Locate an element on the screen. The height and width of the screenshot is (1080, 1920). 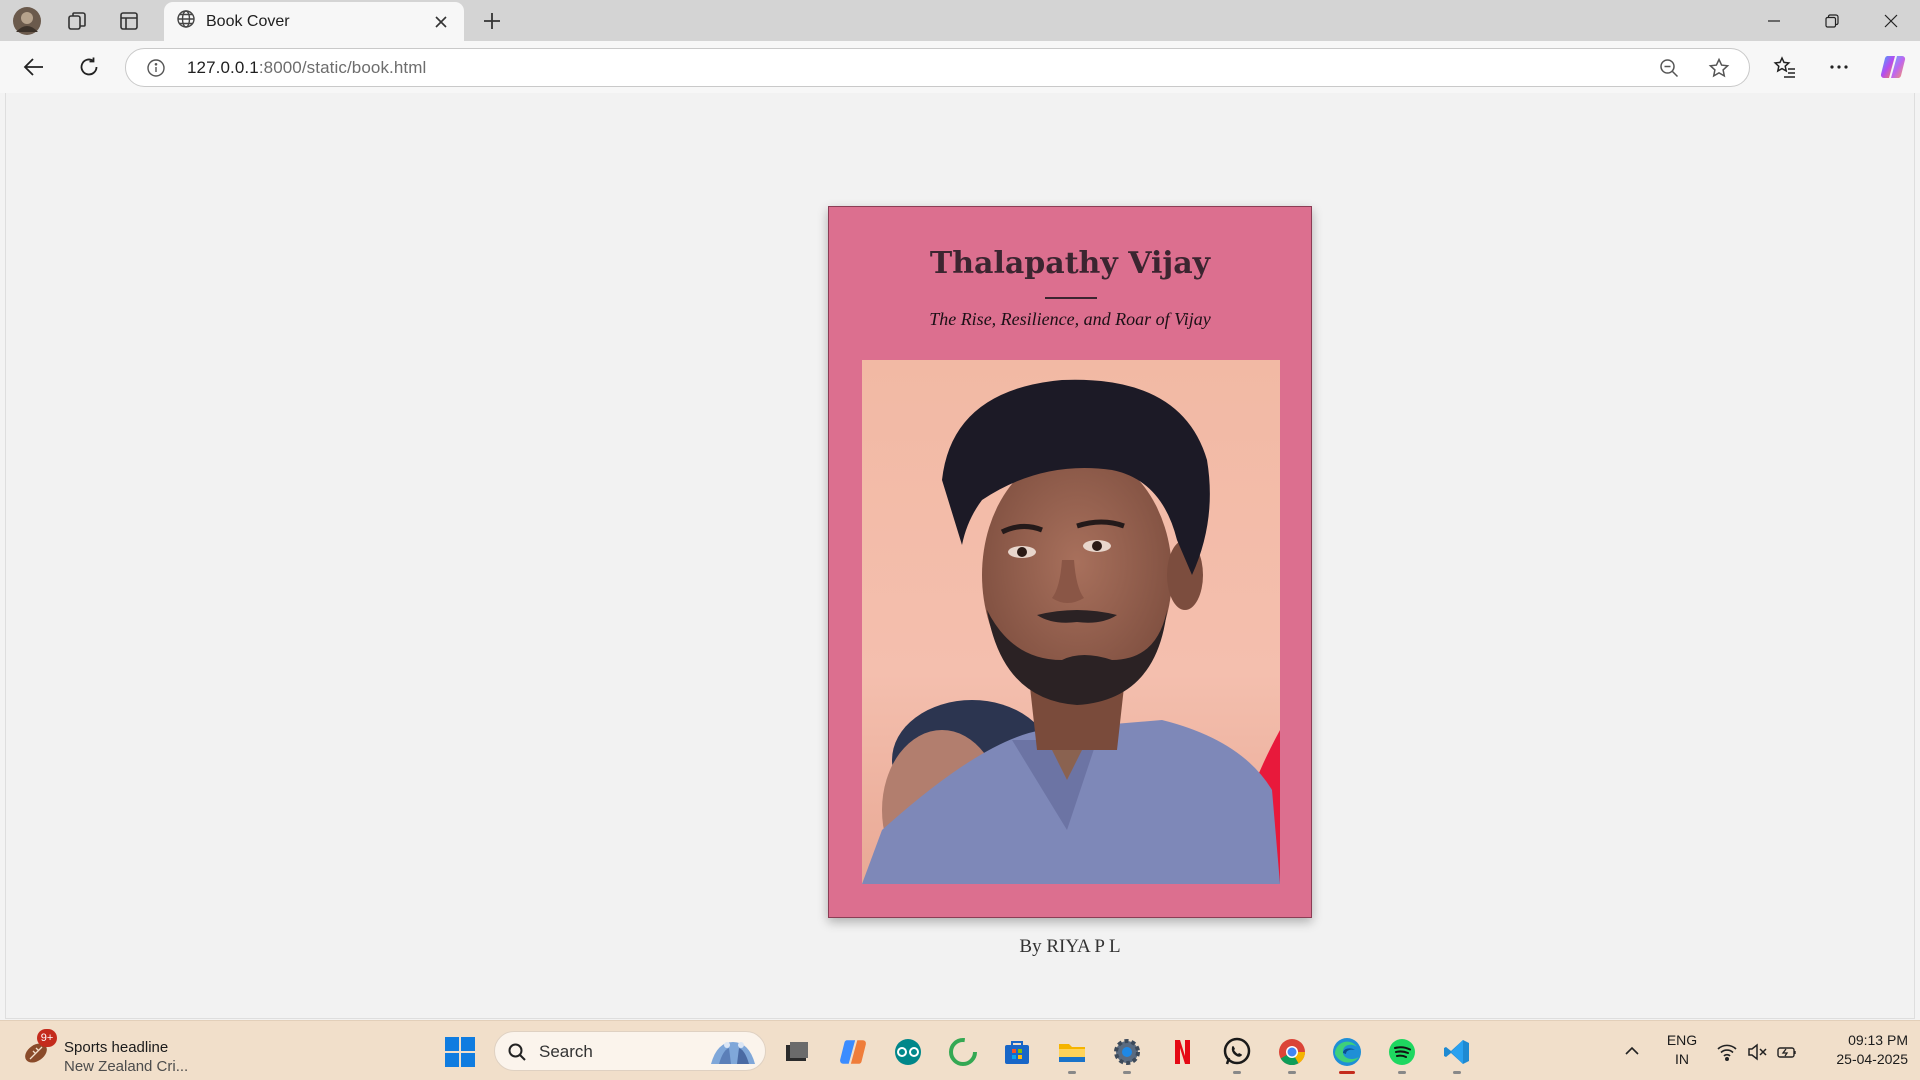
tab-actions-icon is located at coordinates (129, 21).